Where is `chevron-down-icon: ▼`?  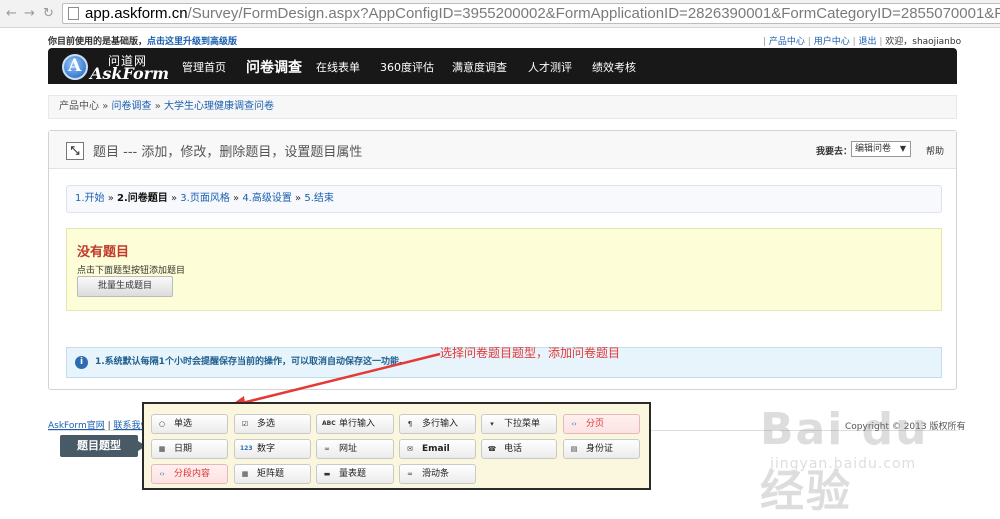
chevron-down-icon: ▼ is located at coordinates (902, 148).